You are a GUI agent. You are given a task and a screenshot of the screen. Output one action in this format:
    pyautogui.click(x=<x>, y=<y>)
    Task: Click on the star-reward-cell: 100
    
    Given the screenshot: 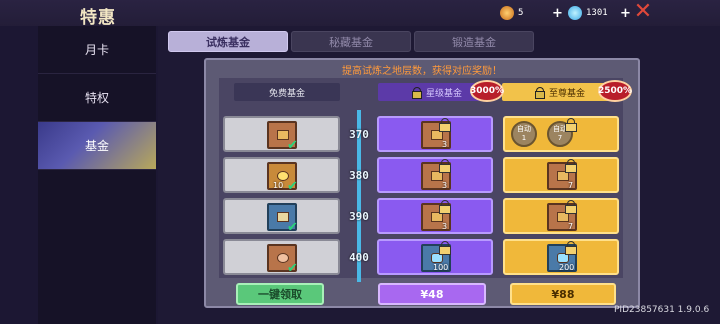 What is the action you would take?
    pyautogui.click(x=435, y=257)
    